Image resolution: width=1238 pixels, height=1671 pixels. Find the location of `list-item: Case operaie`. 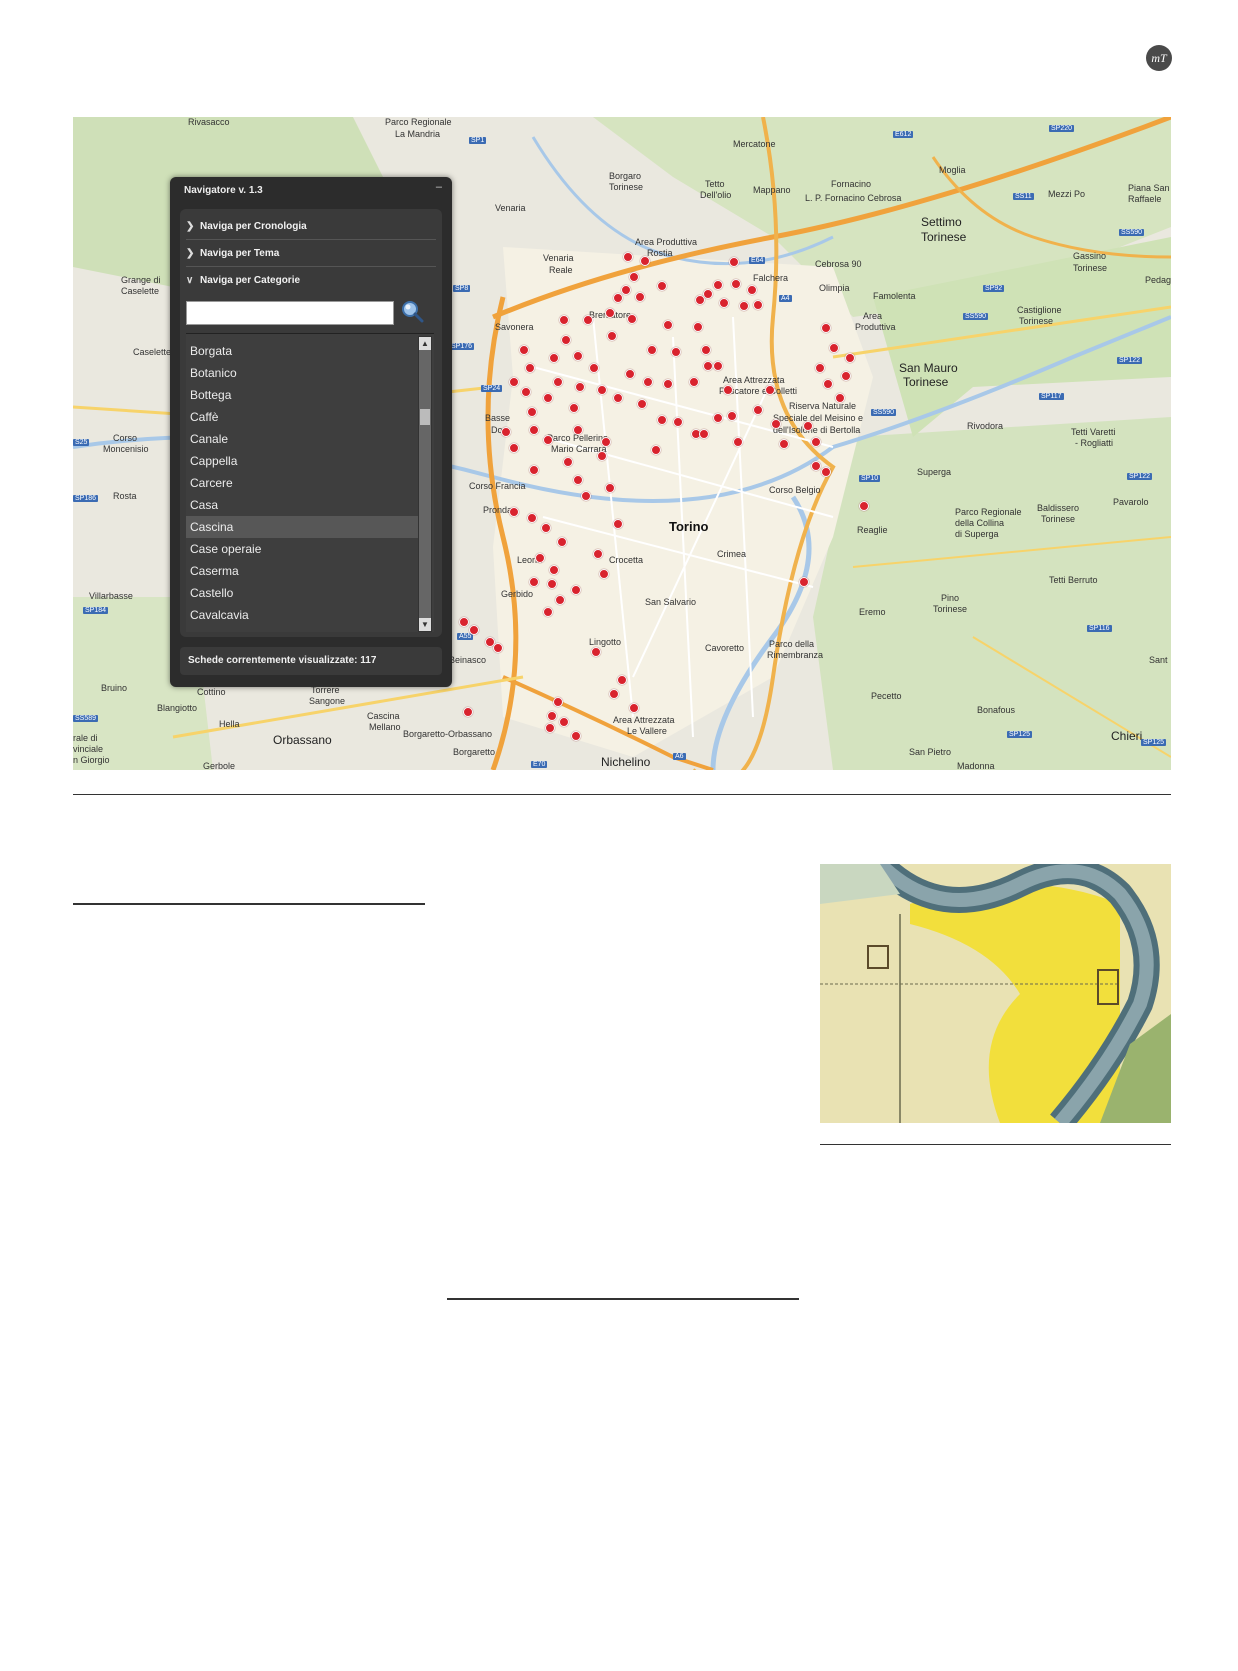

list-item: Case operaie is located at coordinates (303, 549).